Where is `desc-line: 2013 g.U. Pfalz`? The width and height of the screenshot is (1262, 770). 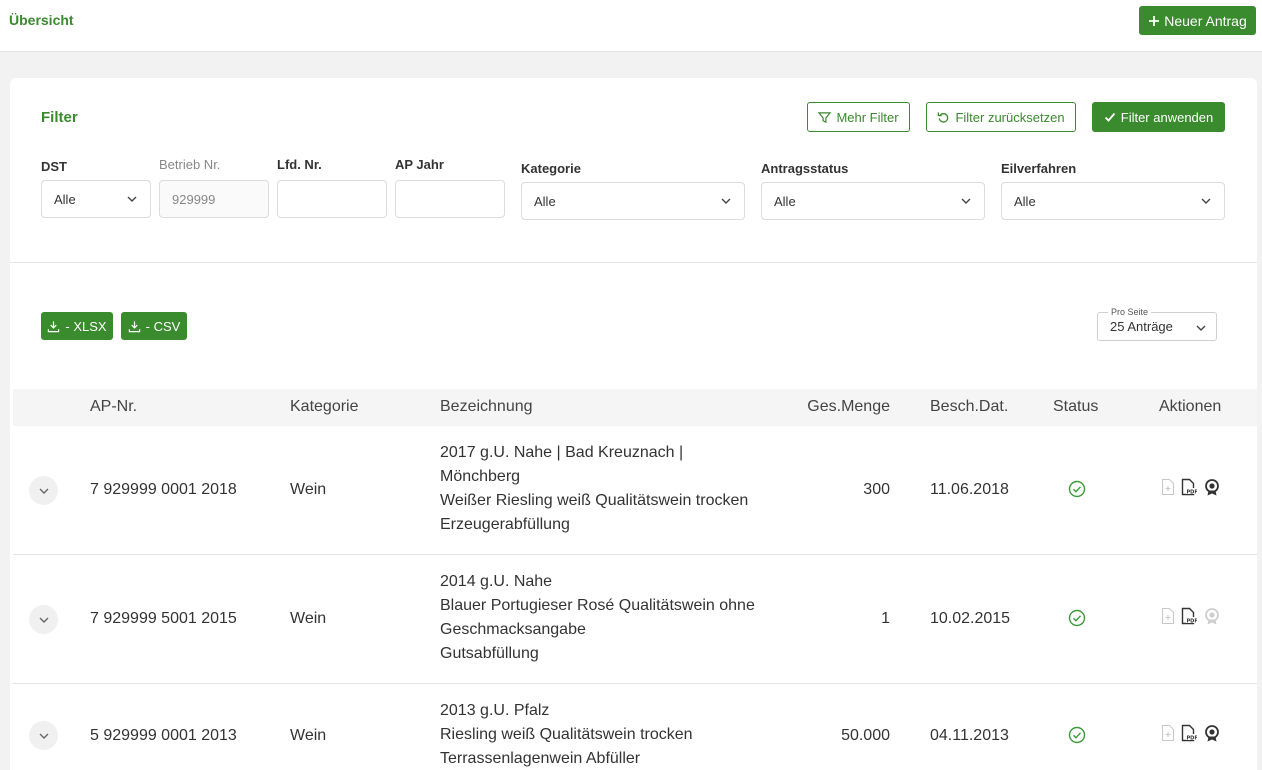 desc-line: 2013 g.U. Pfalz is located at coordinates (495, 710).